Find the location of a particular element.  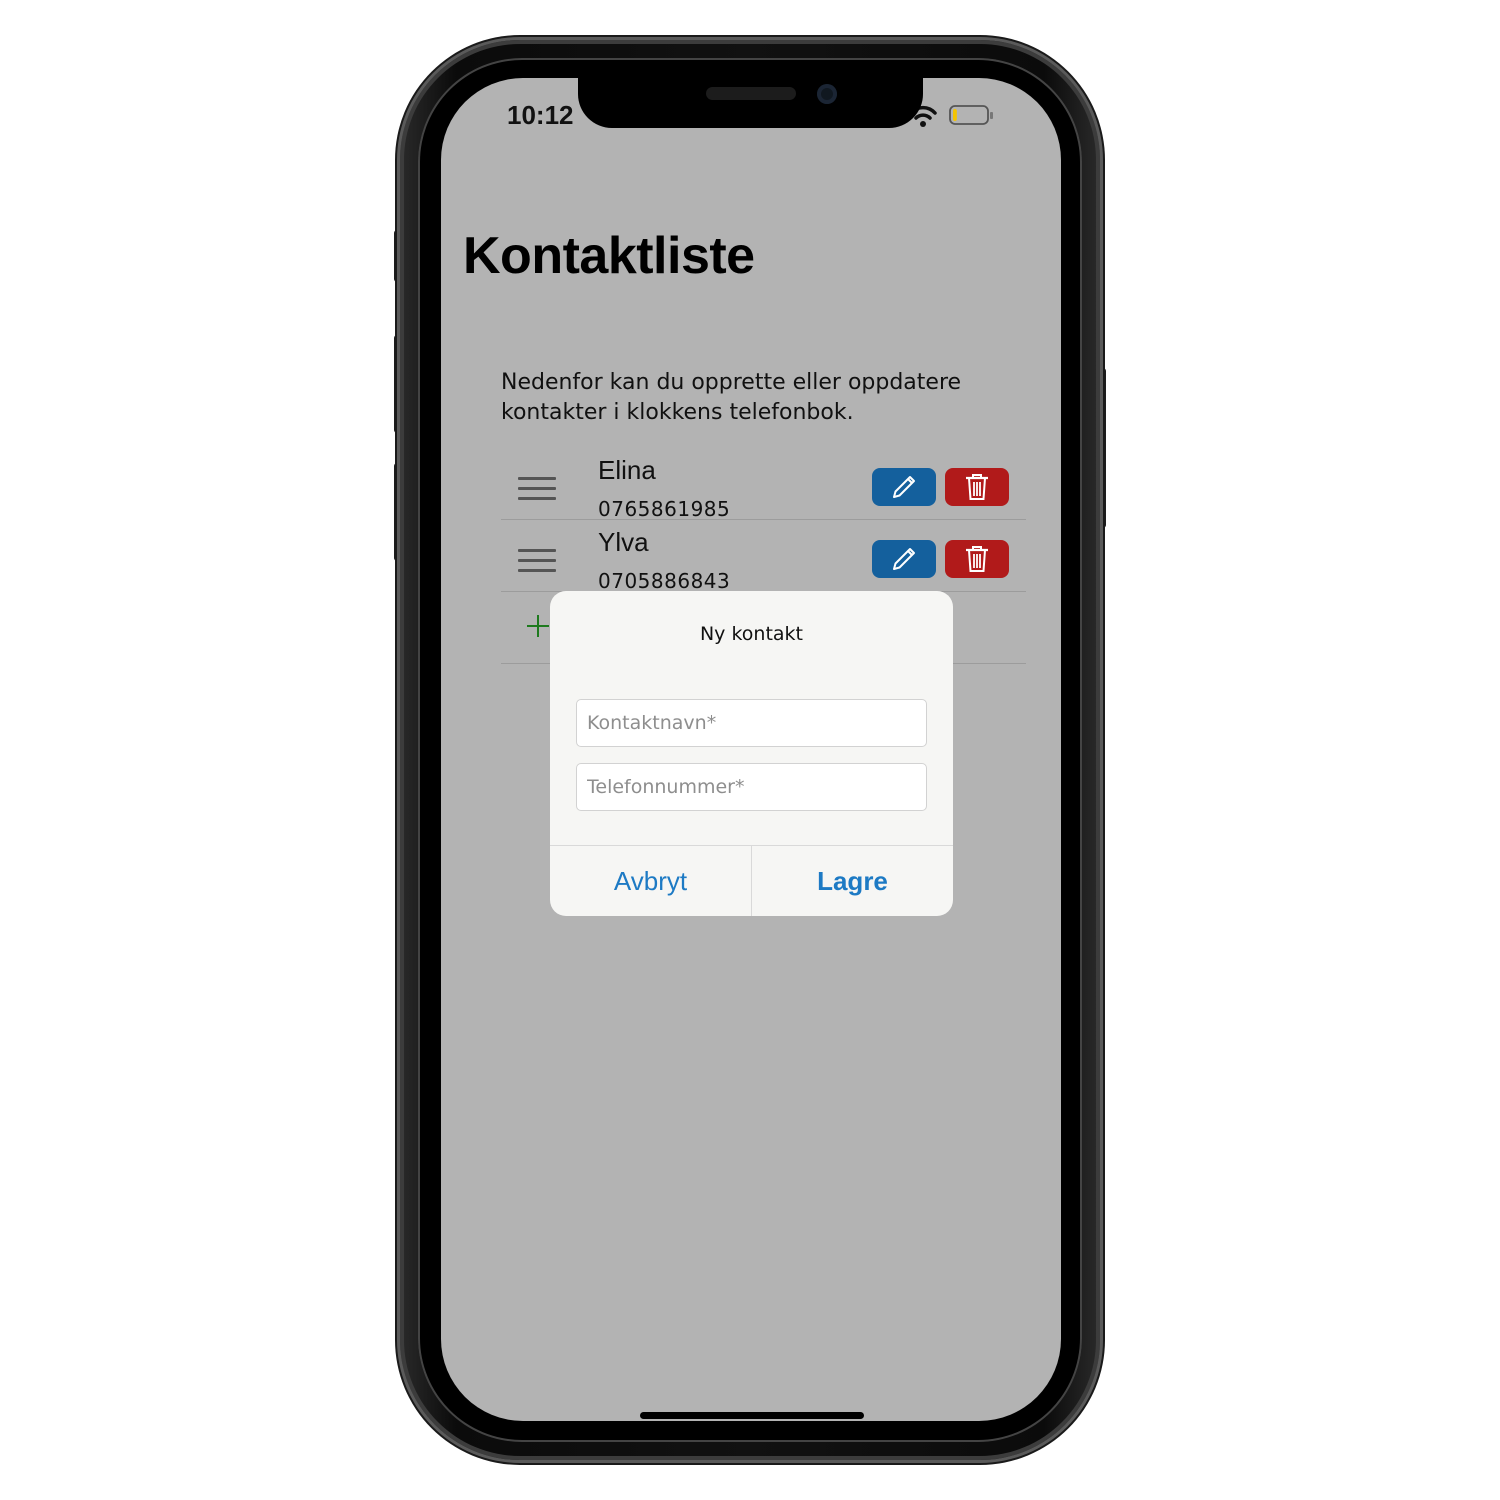

page-title: Kontaktliste is located at coordinates (609, 256).